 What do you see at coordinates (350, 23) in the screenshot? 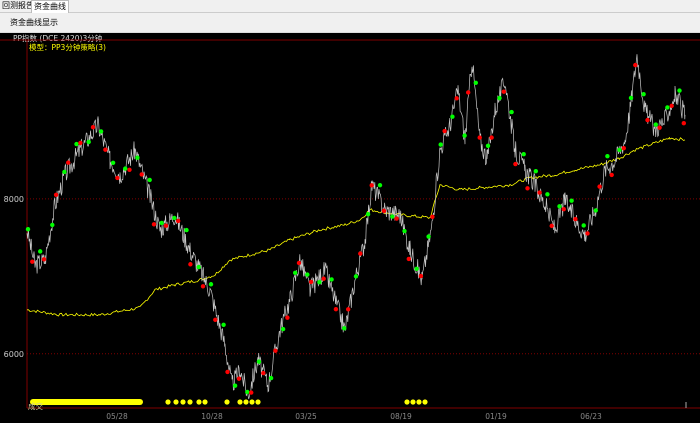
I see `toolbar: 资金曲线显示` at bounding box center [350, 23].